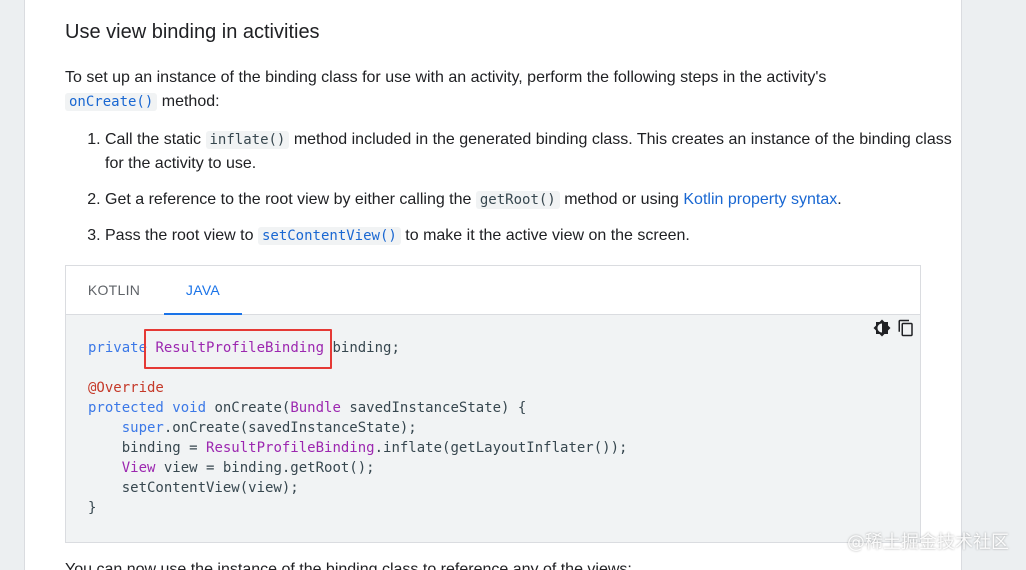 Image resolution: width=1026 pixels, height=570 pixels. Describe the element at coordinates (366, 348) in the screenshot. I see `code-token: binding;` at that location.